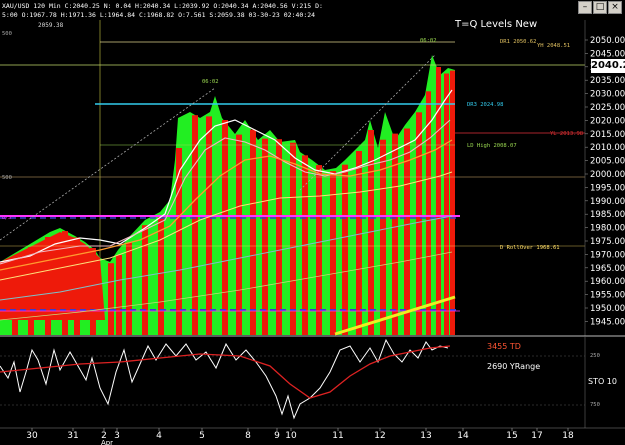 The image size is (625, 445). What do you see at coordinates (536, 436) in the screenshot?
I see `date-label: 17` at bounding box center [536, 436].